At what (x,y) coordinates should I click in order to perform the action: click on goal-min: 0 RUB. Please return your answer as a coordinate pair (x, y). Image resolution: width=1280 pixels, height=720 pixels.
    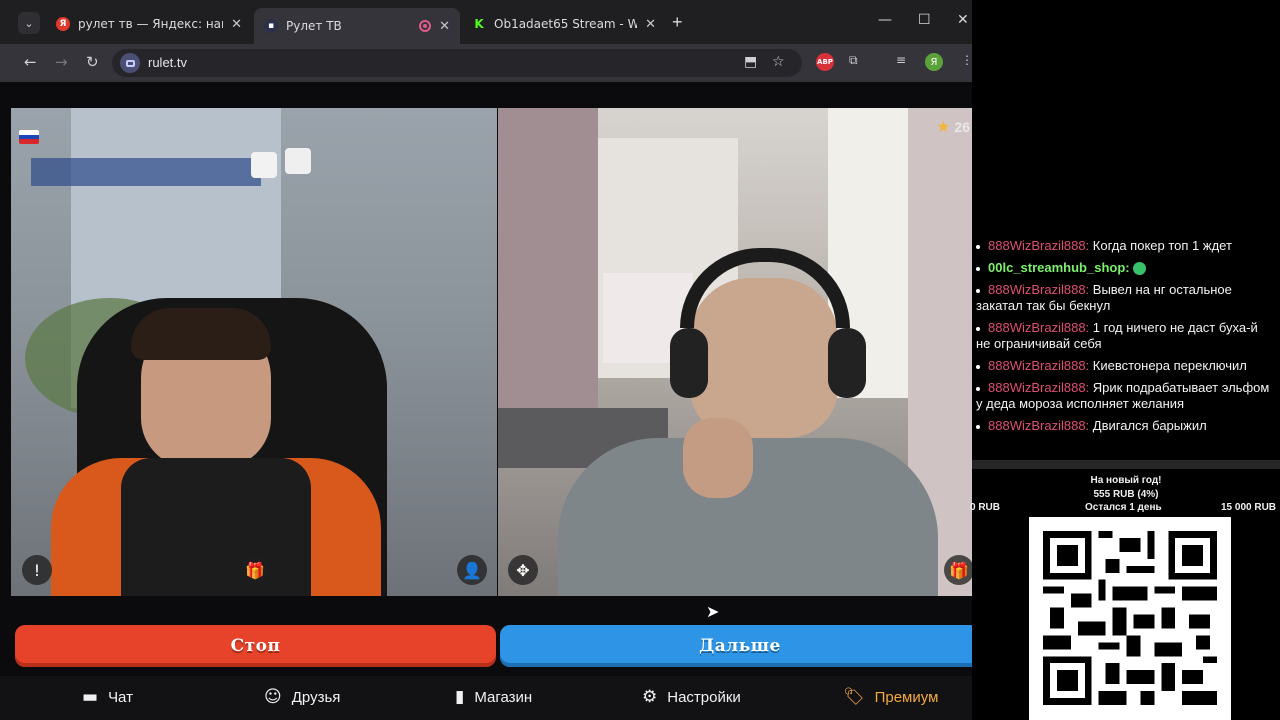
    Looking at the image, I should click on (985, 507).